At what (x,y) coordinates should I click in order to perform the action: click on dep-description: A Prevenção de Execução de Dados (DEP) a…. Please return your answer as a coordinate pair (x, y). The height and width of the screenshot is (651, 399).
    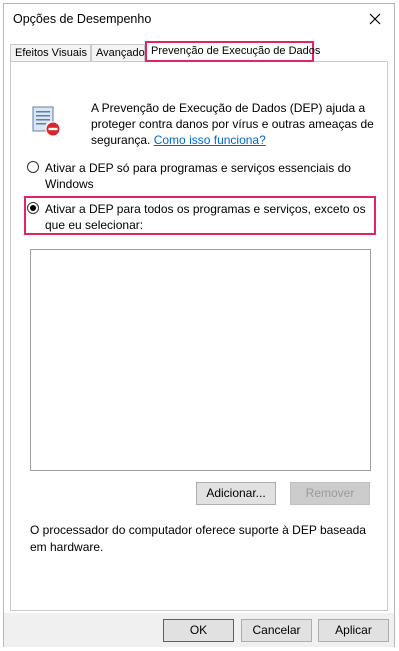
    Looking at the image, I should click on (236, 124).